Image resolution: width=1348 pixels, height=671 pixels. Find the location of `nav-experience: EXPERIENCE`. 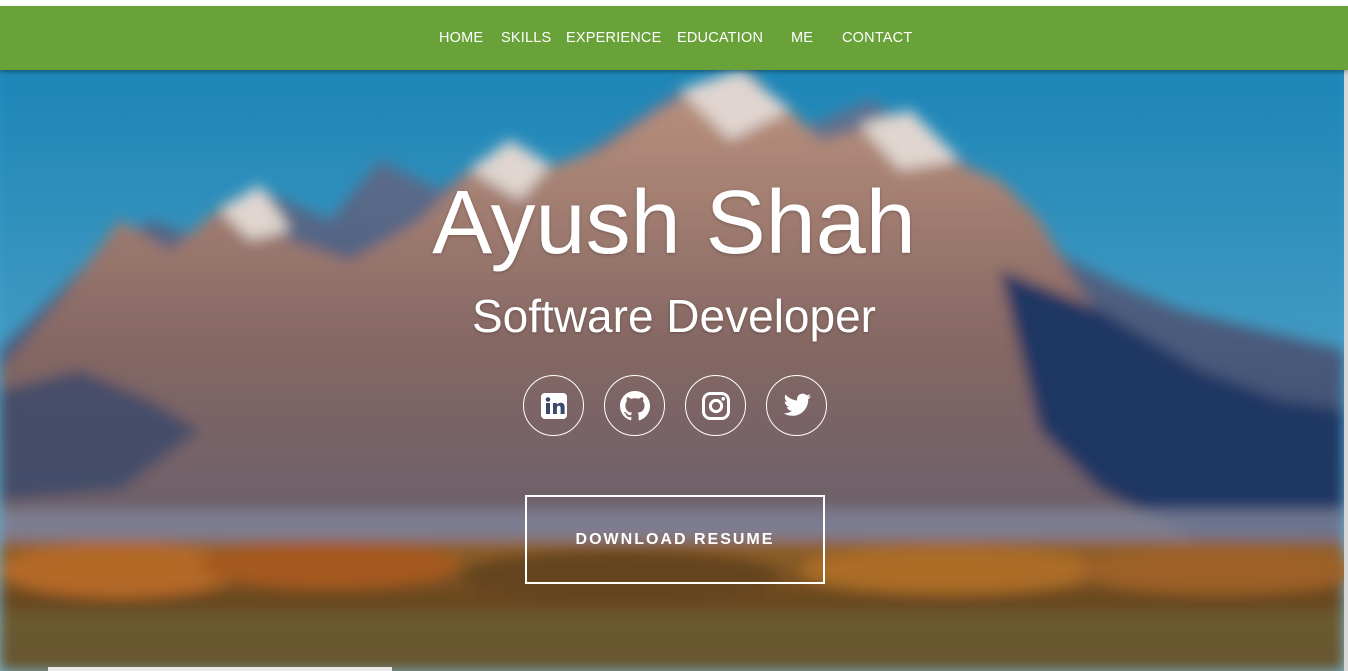

nav-experience: EXPERIENCE is located at coordinates (613, 38).